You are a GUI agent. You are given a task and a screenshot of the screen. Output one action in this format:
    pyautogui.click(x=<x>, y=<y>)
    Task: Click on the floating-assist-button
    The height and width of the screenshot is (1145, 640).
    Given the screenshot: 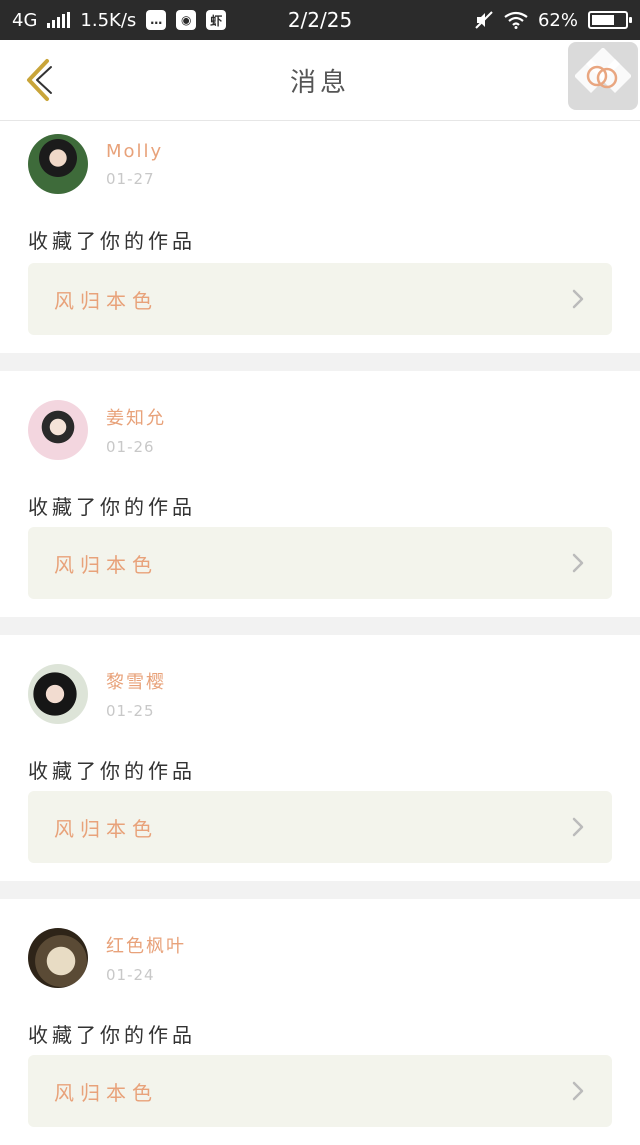 What is the action you would take?
    pyautogui.click(x=603, y=76)
    